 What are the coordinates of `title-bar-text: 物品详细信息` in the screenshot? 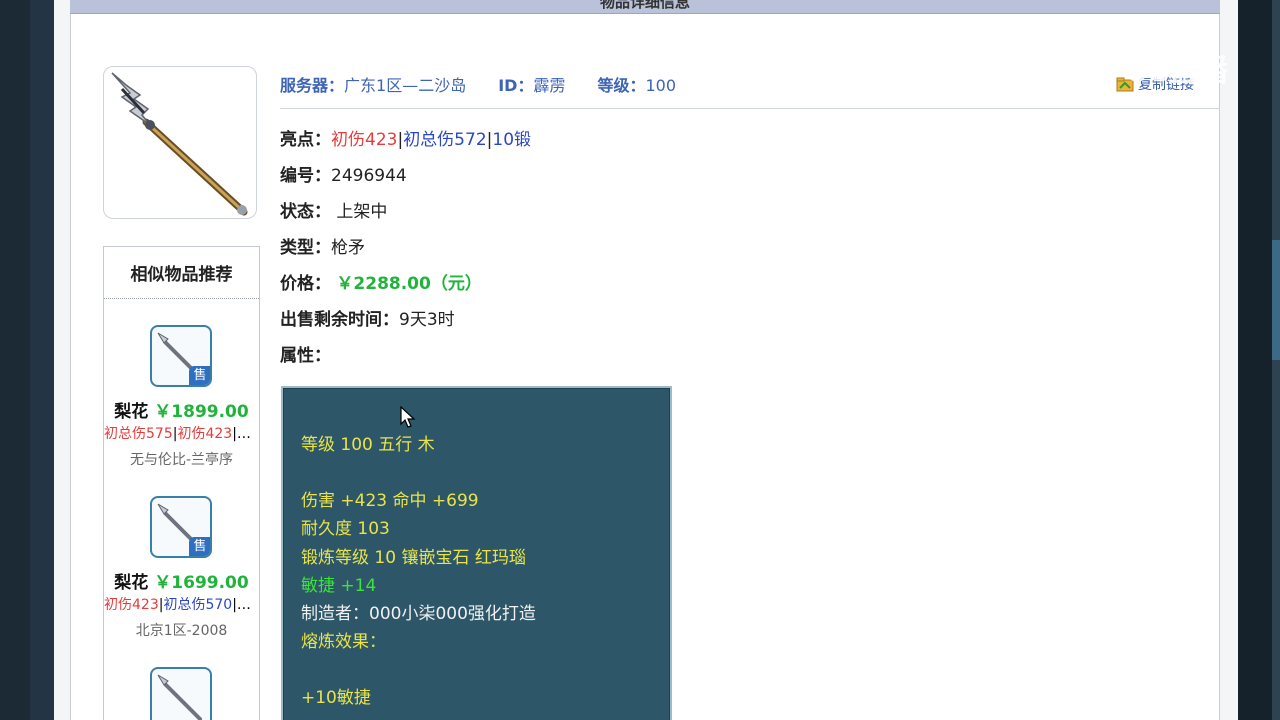 It's located at (644, 5).